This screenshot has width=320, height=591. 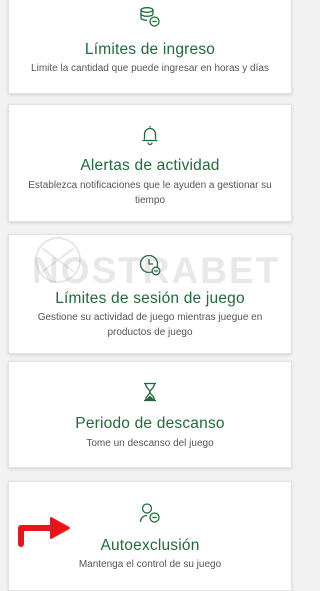 What do you see at coordinates (150, 136) in the screenshot?
I see `bell-icon` at bounding box center [150, 136].